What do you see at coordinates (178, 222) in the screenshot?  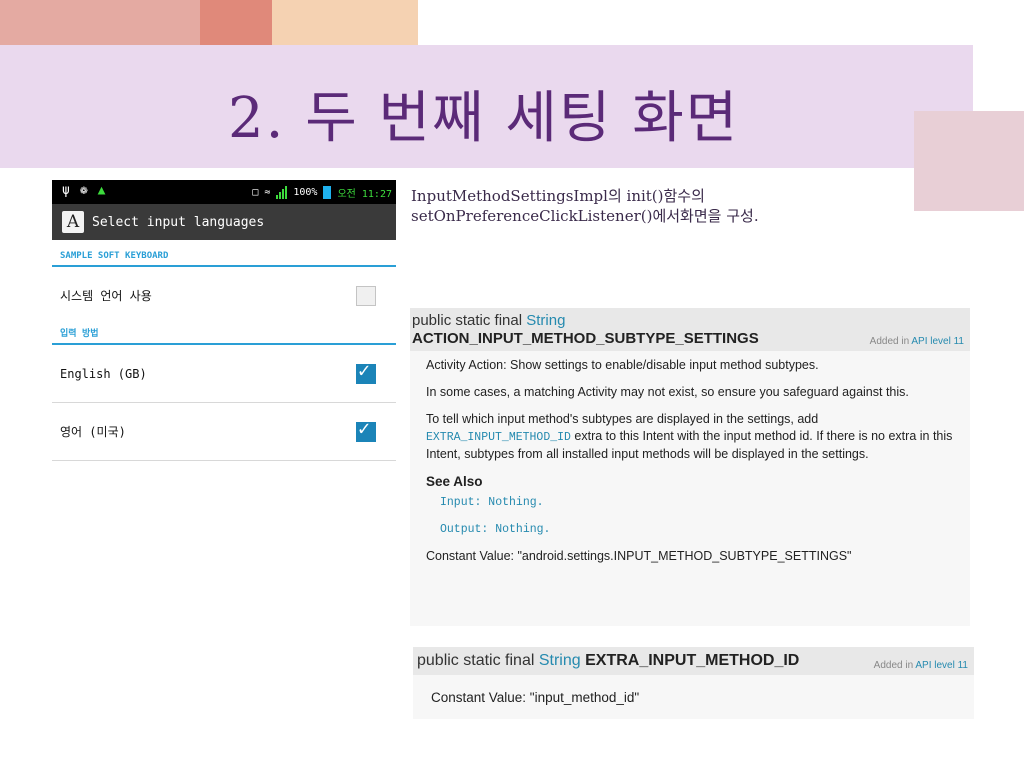 I see `screen-title: Select input languages` at bounding box center [178, 222].